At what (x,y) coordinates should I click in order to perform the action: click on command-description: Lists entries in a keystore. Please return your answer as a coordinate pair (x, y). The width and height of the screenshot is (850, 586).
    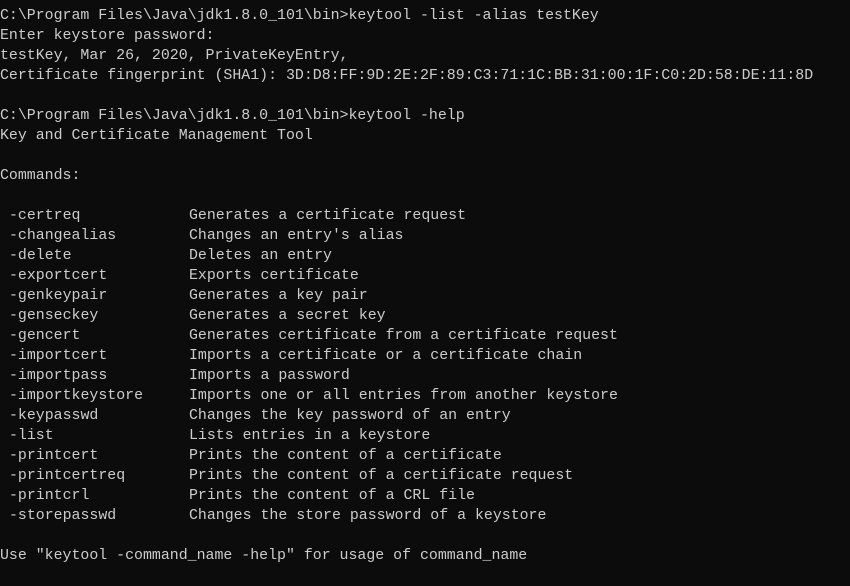
    Looking at the image, I should click on (310, 436).